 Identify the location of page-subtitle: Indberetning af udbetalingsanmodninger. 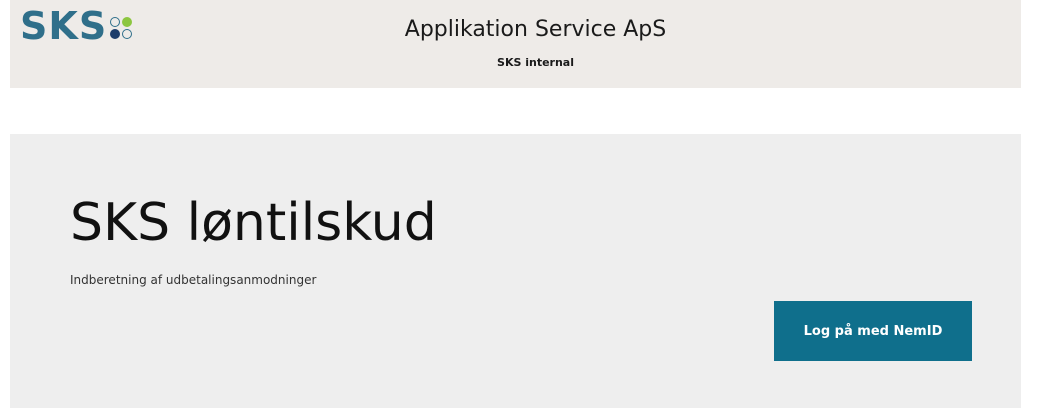
(193, 280).